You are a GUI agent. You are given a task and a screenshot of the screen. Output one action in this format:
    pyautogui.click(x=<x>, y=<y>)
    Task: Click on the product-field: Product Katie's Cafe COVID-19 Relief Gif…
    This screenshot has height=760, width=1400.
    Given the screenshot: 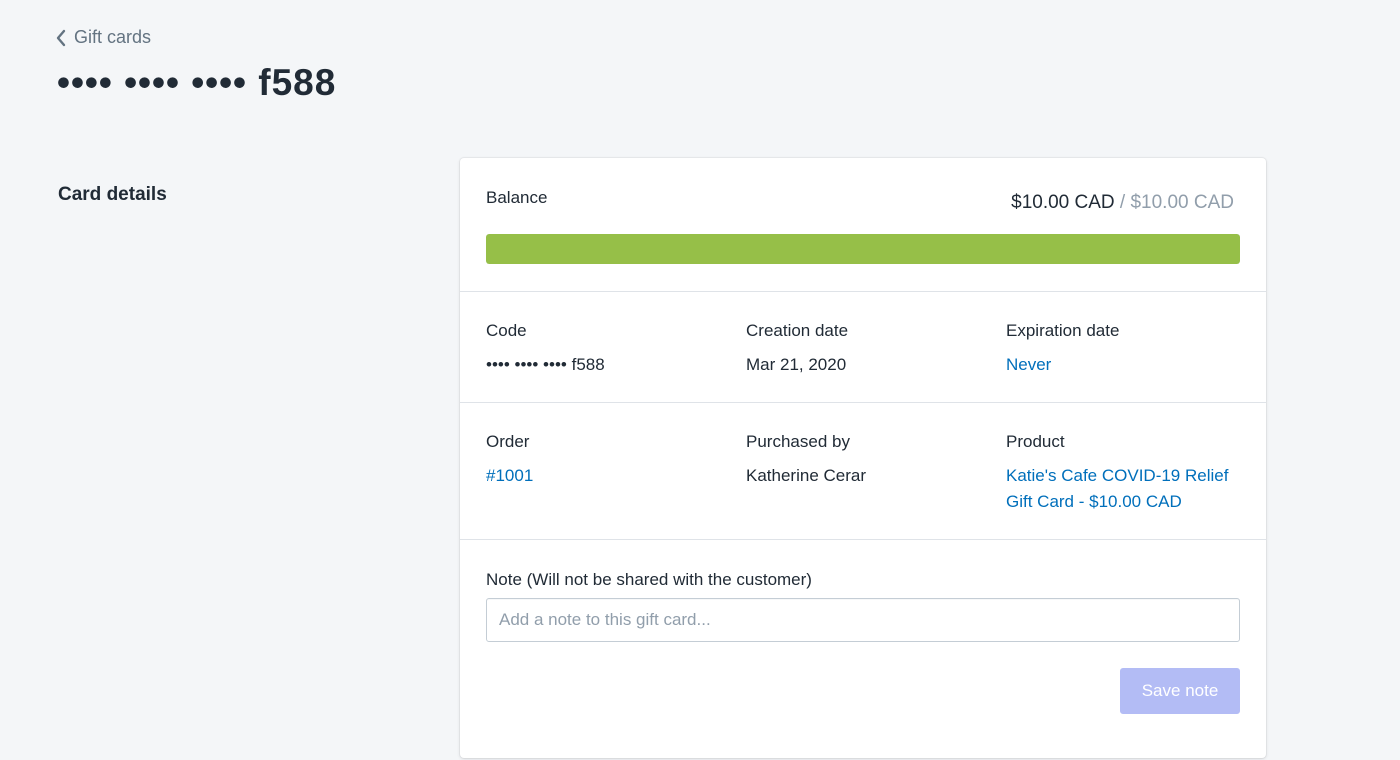 What is the action you would take?
    pyautogui.click(x=1126, y=473)
    